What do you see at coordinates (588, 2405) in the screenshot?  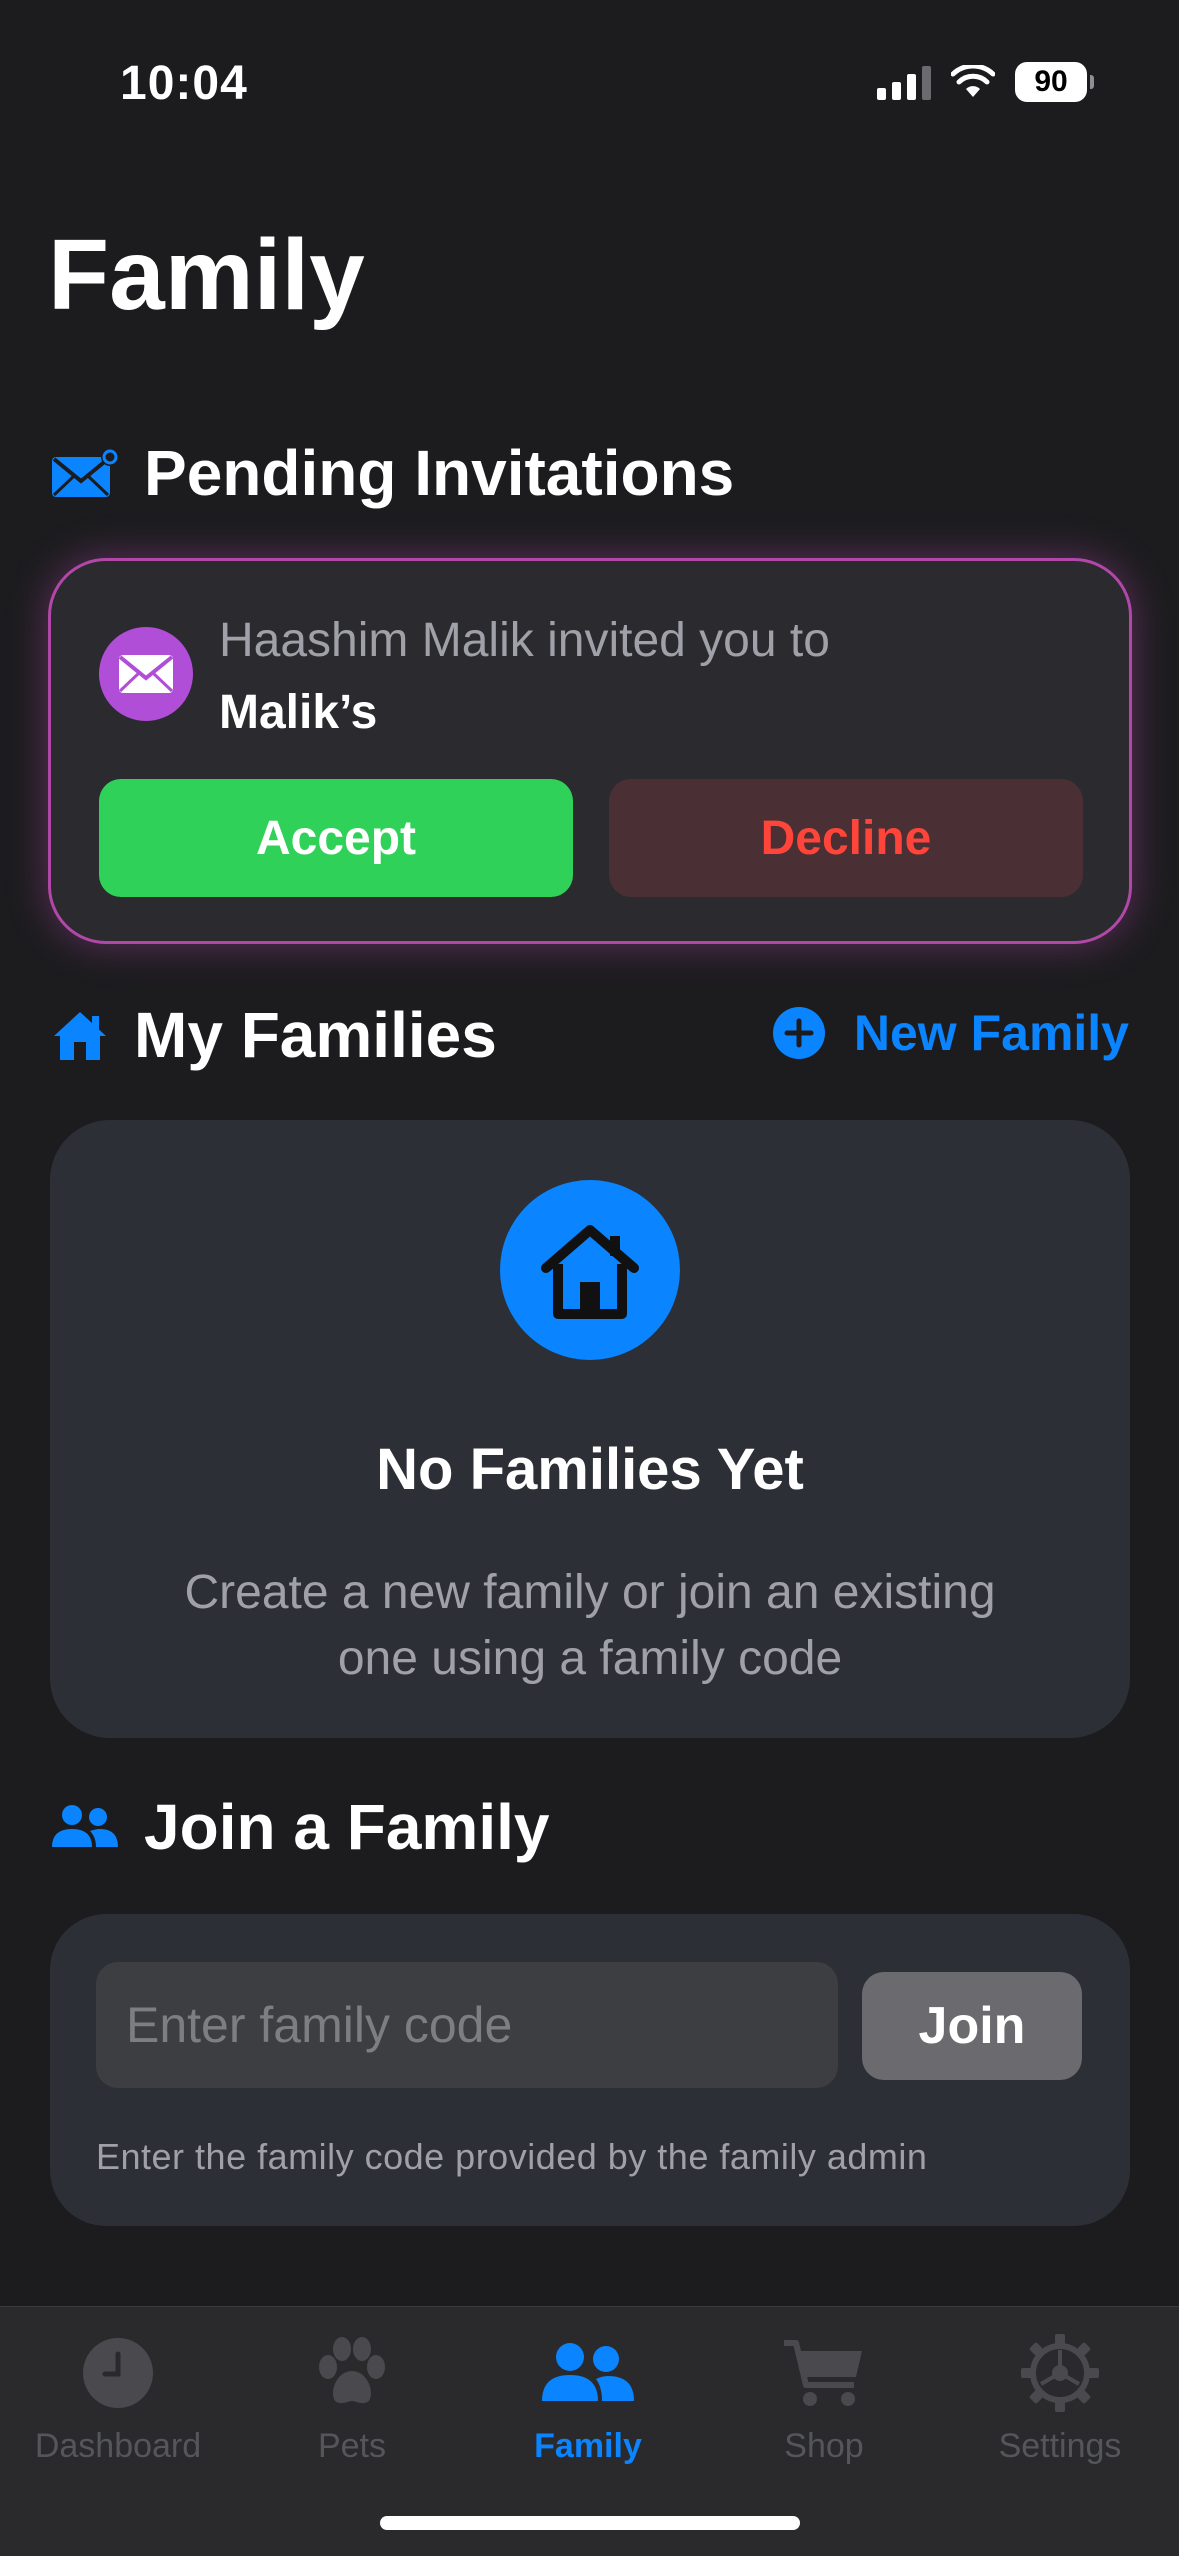 I see `tab-family: Family` at bounding box center [588, 2405].